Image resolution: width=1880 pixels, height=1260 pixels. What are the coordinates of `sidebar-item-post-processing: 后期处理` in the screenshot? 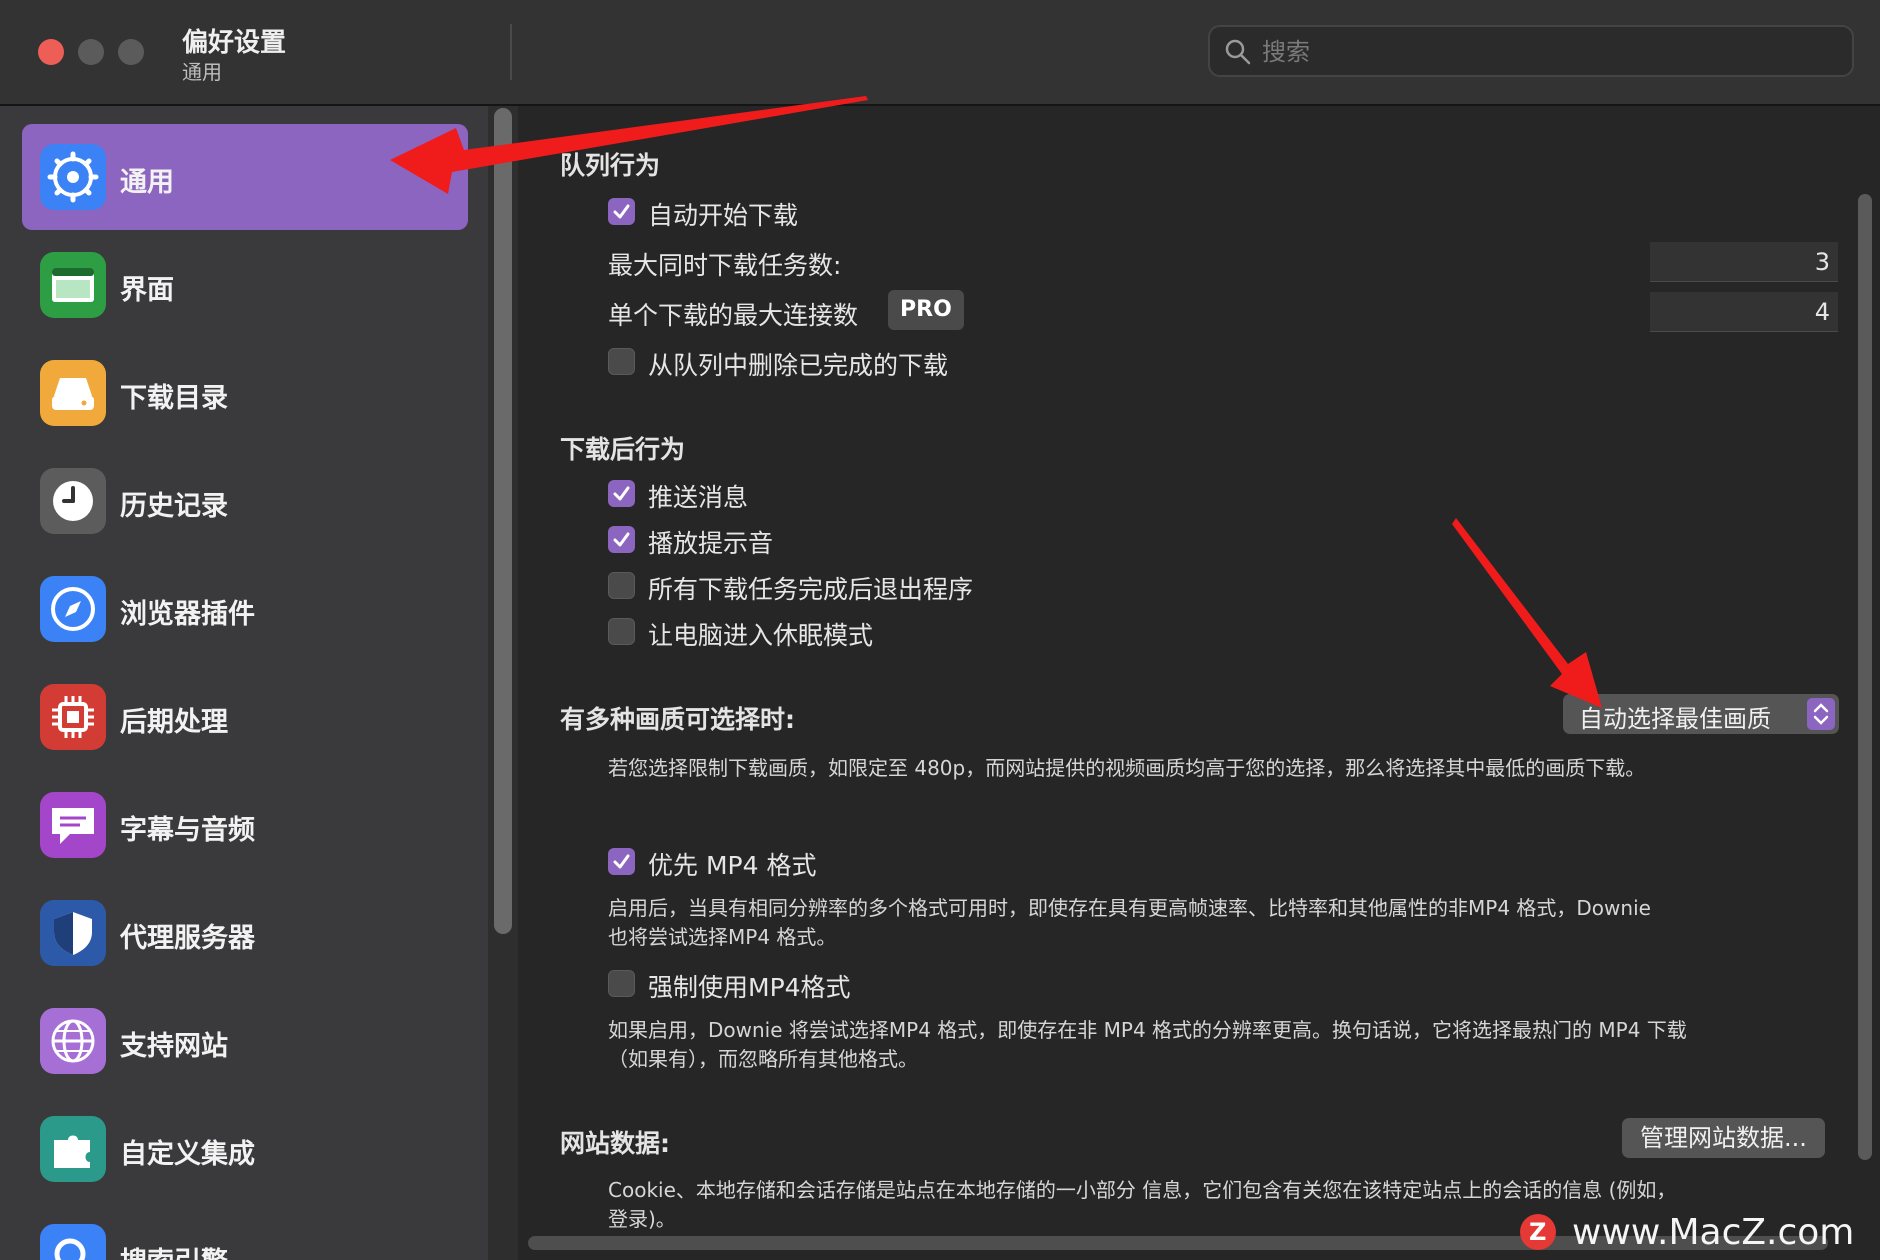 It's located at (245, 717).